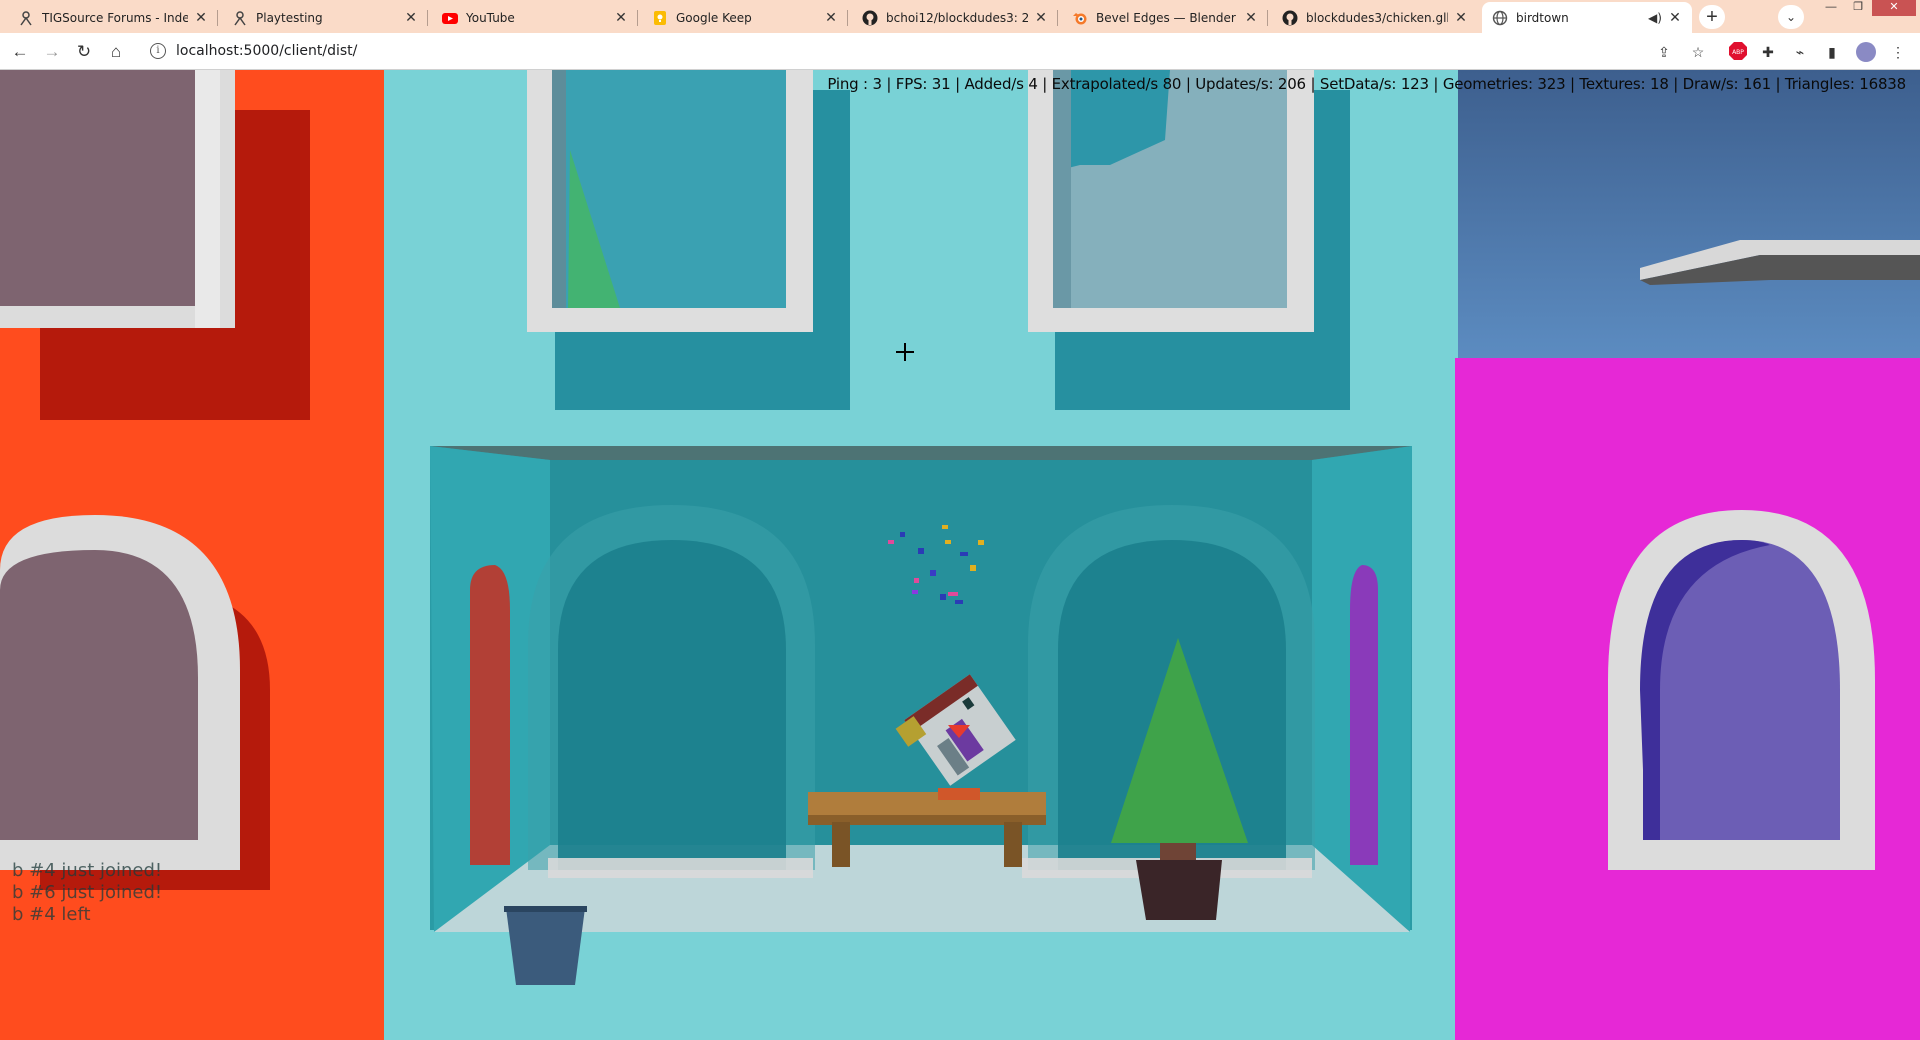 Image resolution: width=1920 pixels, height=1040 pixels. I want to click on svg-text: ABP, so click(1738, 52).